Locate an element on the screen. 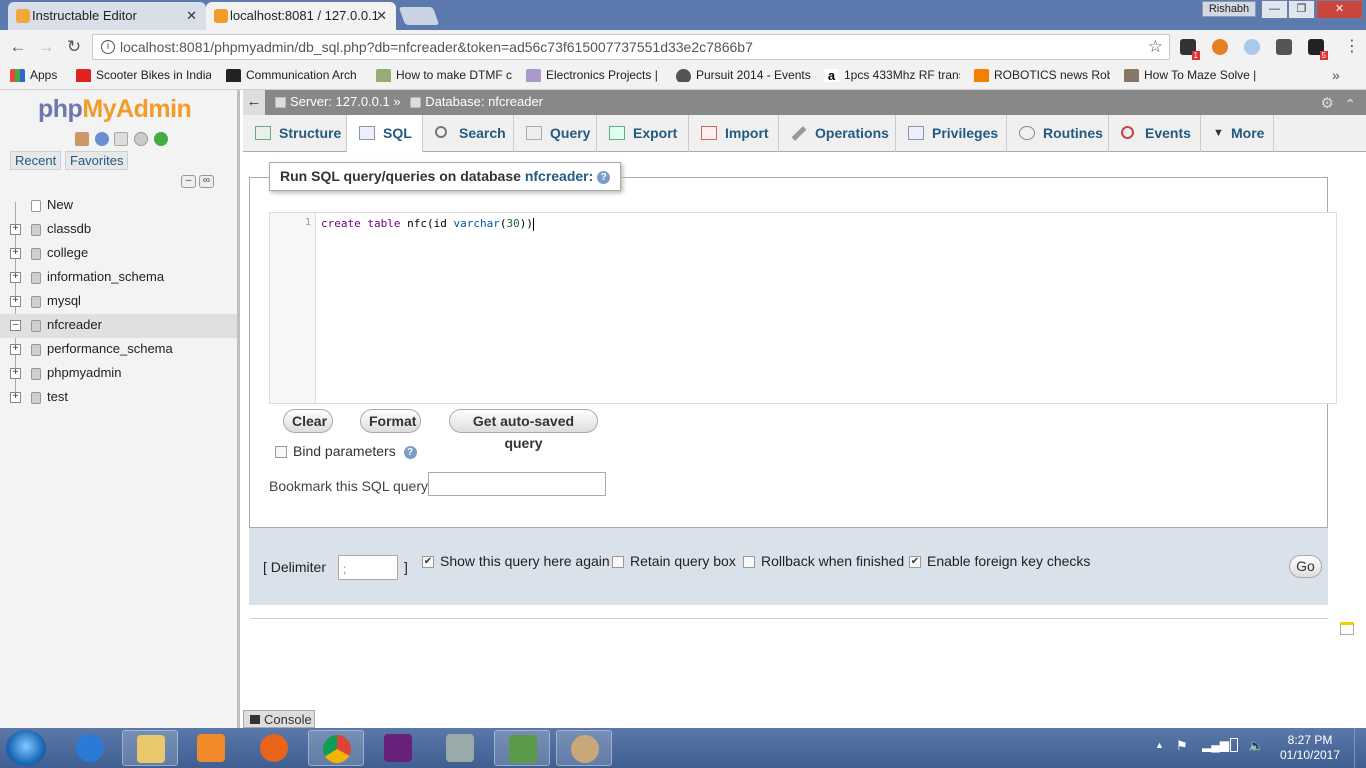 Image resolution: width=1366 pixels, height=768 pixels. tab-query: Query is located at coordinates (555, 133).